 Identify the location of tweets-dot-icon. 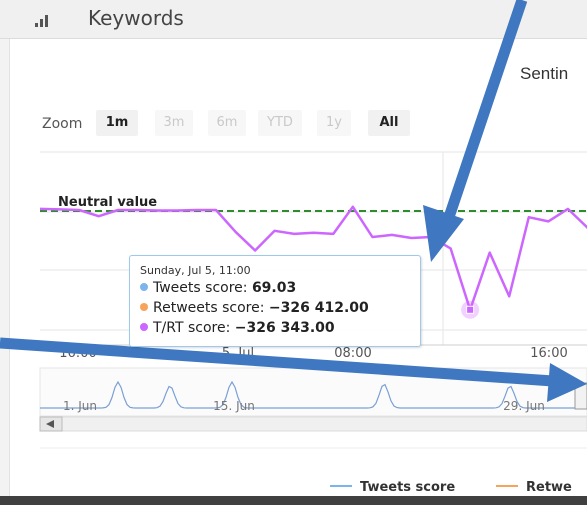
(144, 287).